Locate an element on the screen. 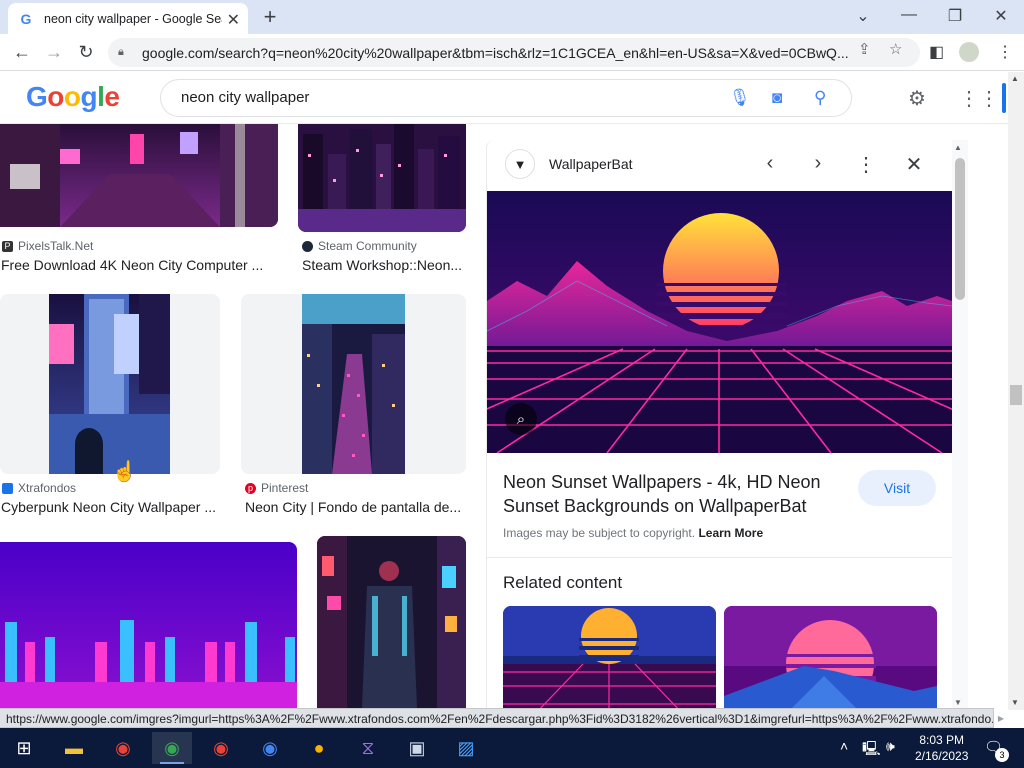 This screenshot has height=768, width=1024. sign-in-button-edge is located at coordinates (1004, 98).